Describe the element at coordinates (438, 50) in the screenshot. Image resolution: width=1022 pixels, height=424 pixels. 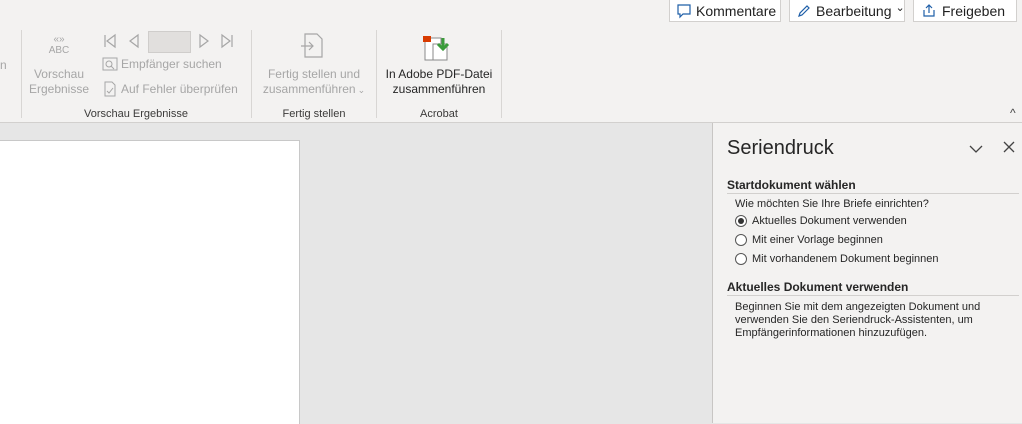
I see `pdf-merge-icon` at that location.